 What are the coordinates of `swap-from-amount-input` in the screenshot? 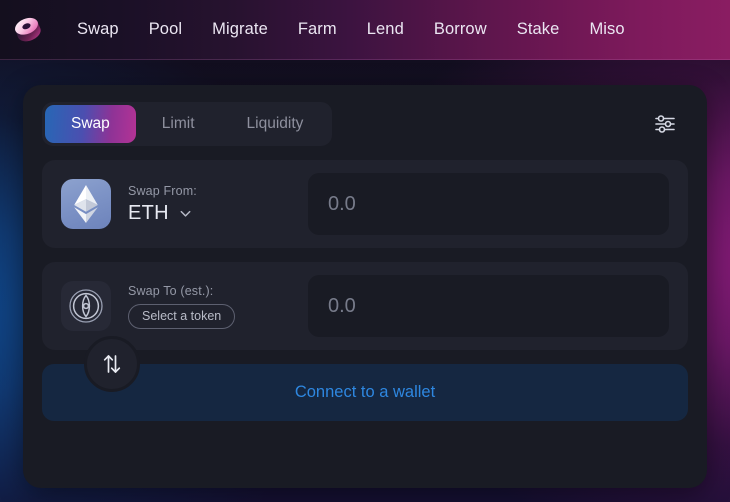 It's located at (488, 204).